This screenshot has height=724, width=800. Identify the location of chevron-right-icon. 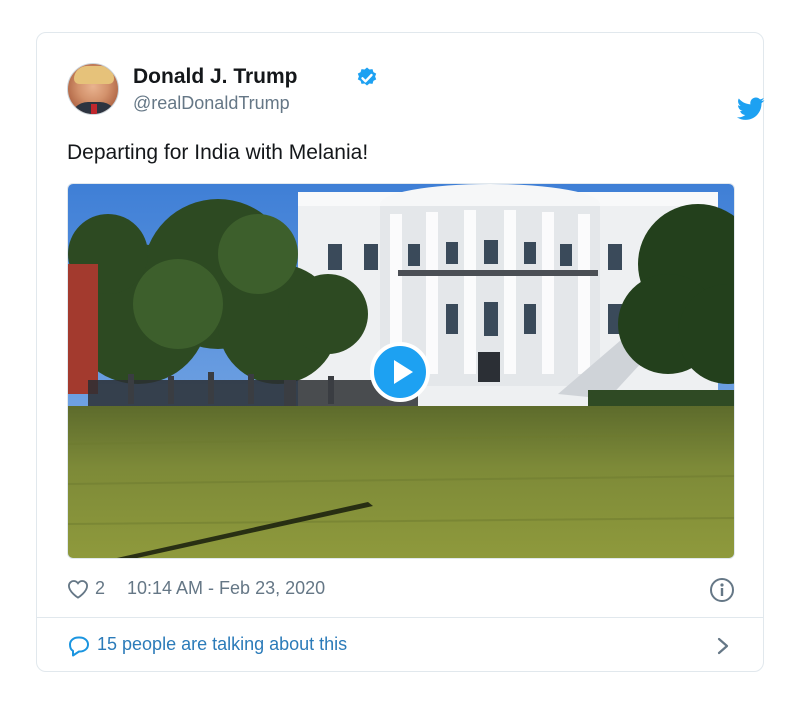
(723, 646).